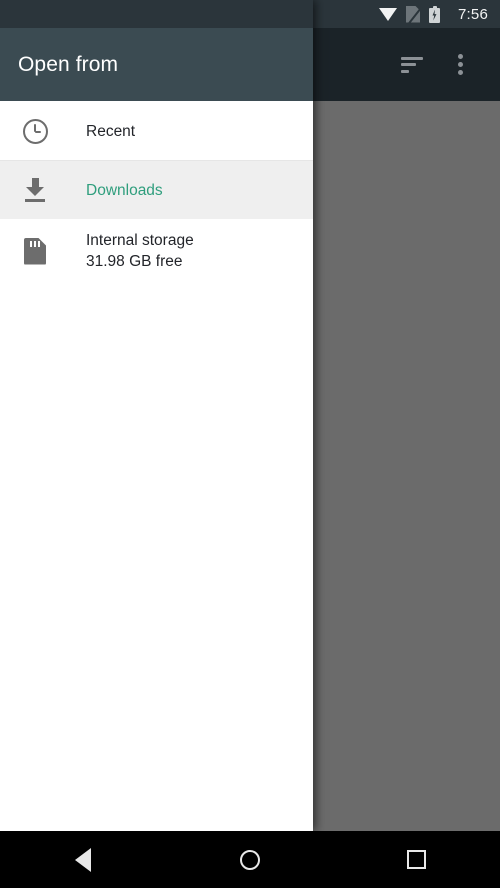 The height and width of the screenshot is (888, 500). I want to click on sidebar-item-recent-text: Recent, so click(110, 131).